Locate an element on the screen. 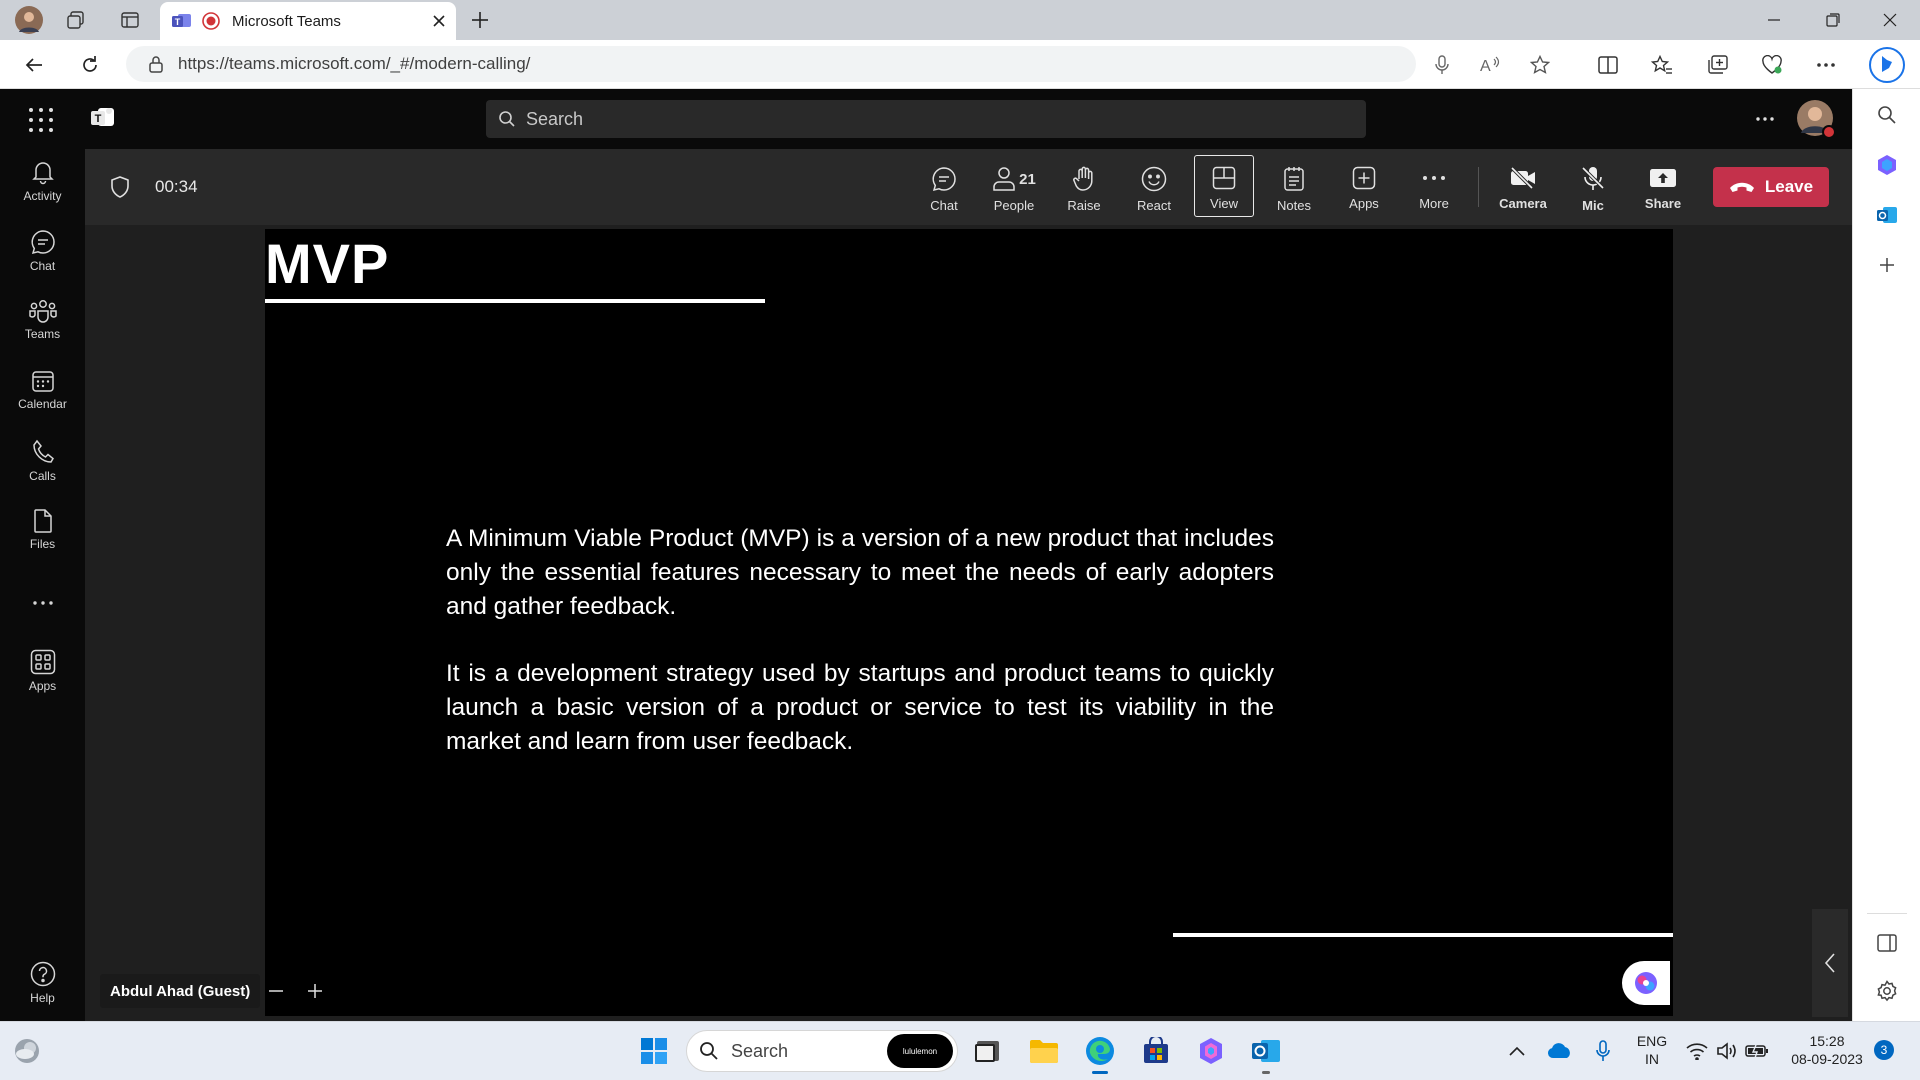 Image resolution: width=1920 pixels, height=1080 pixels. slide-title-underline is located at coordinates (515, 301).